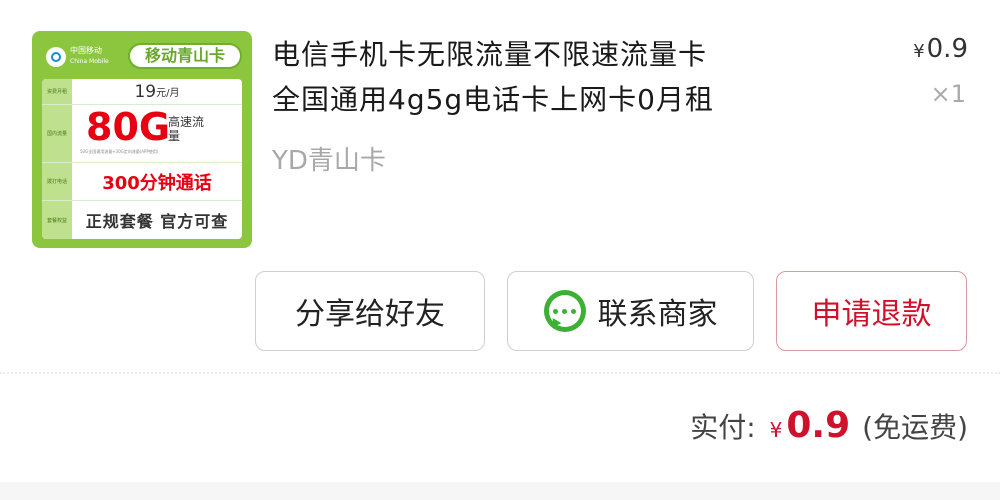  Describe the element at coordinates (86, 50) in the screenshot. I see `carrier-name-cn: 中国移动` at that location.